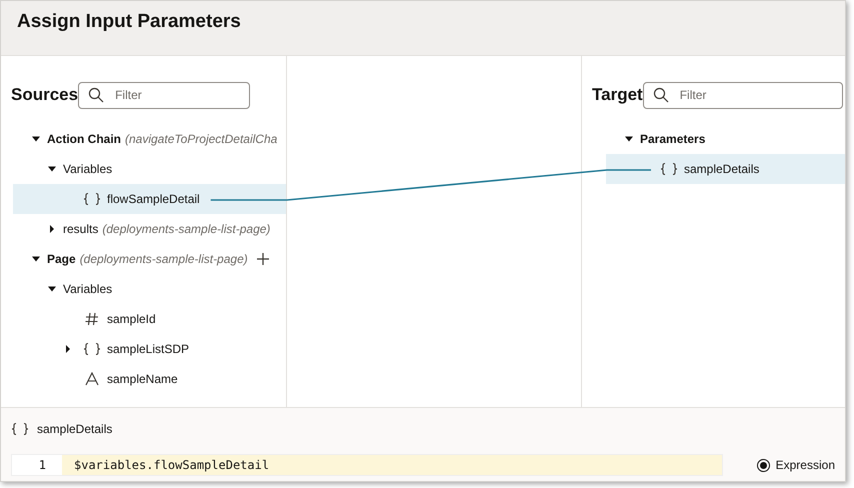 The image size is (854, 488). Describe the element at coordinates (92, 379) in the screenshot. I see `letter-icon` at that location.